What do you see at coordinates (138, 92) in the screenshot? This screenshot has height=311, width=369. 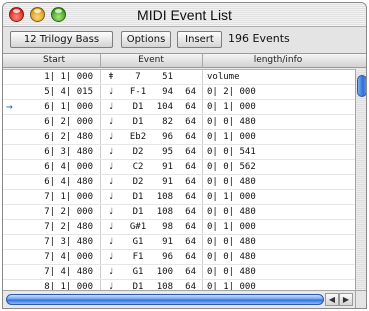 I see `event-note-name: F-1` at bounding box center [138, 92].